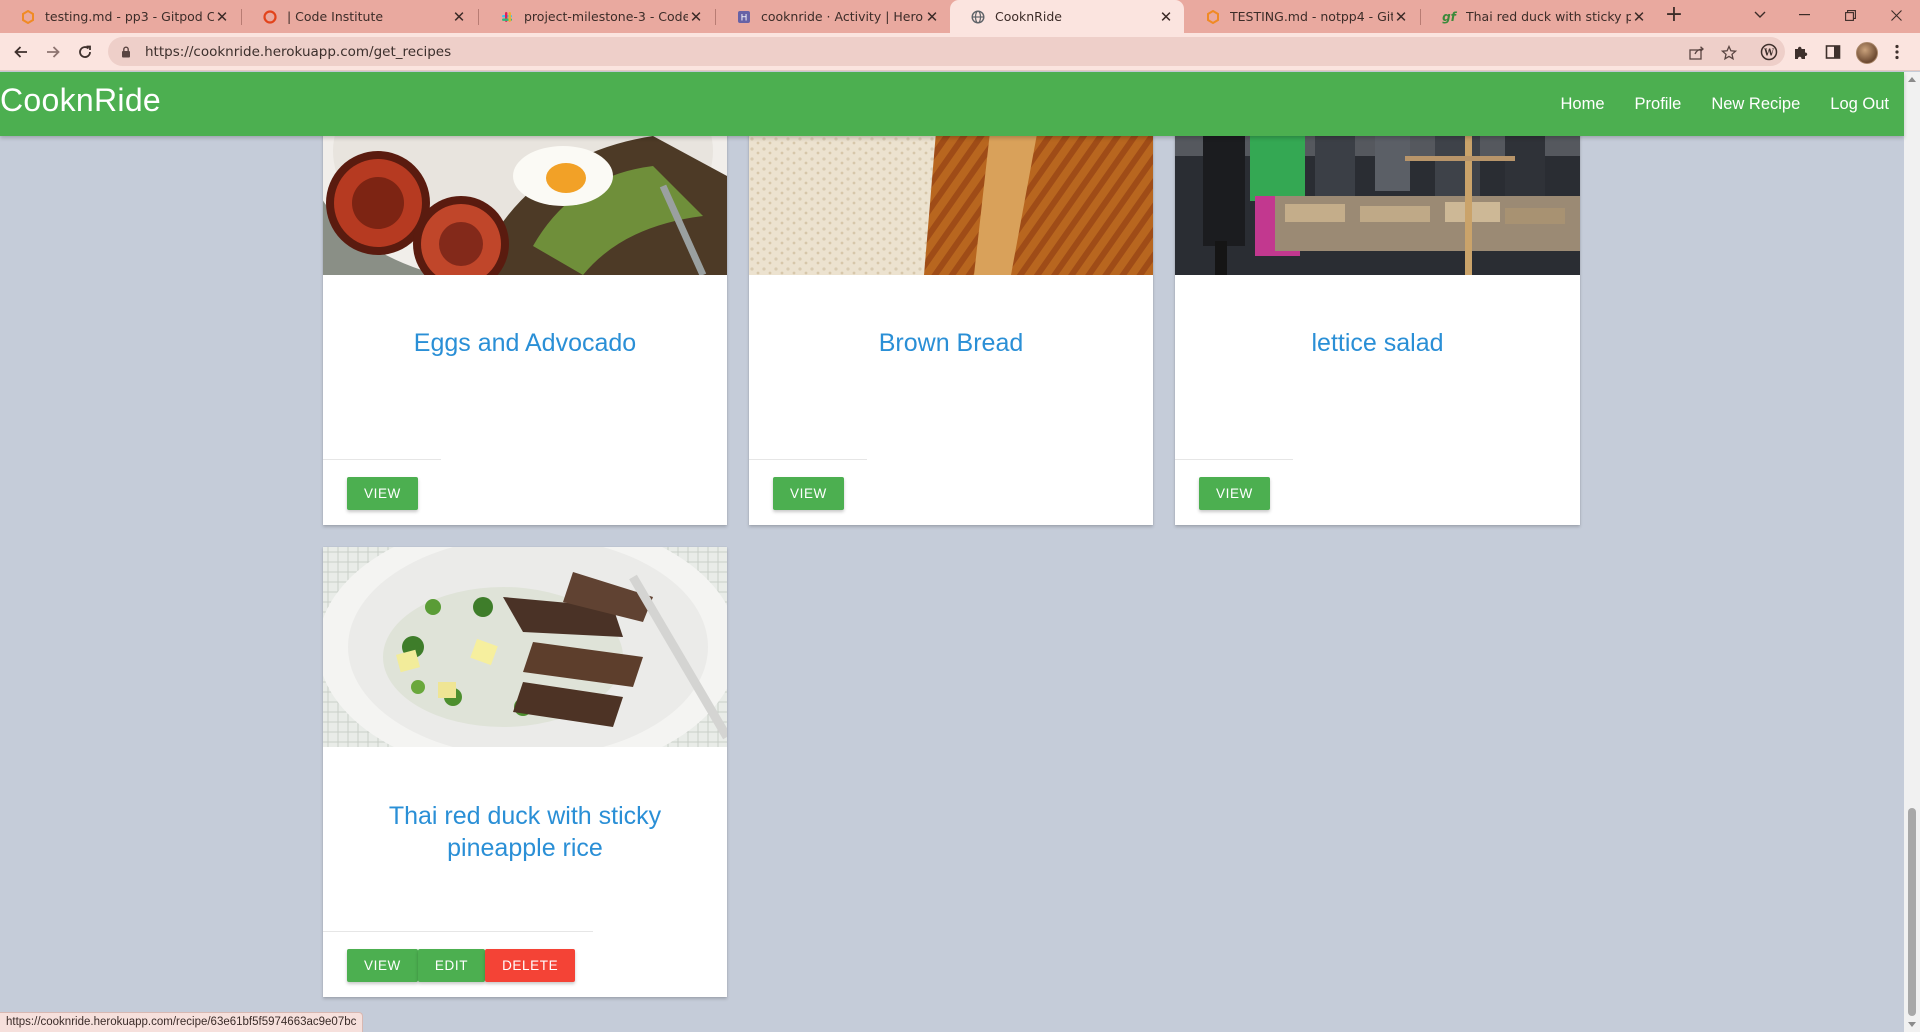 The image size is (1920, 1032). What do you see at coordinates (1859, 104) in the screenshot?
I see `nav-link-log-out: Log Out` at bounding box center [1859, 104].